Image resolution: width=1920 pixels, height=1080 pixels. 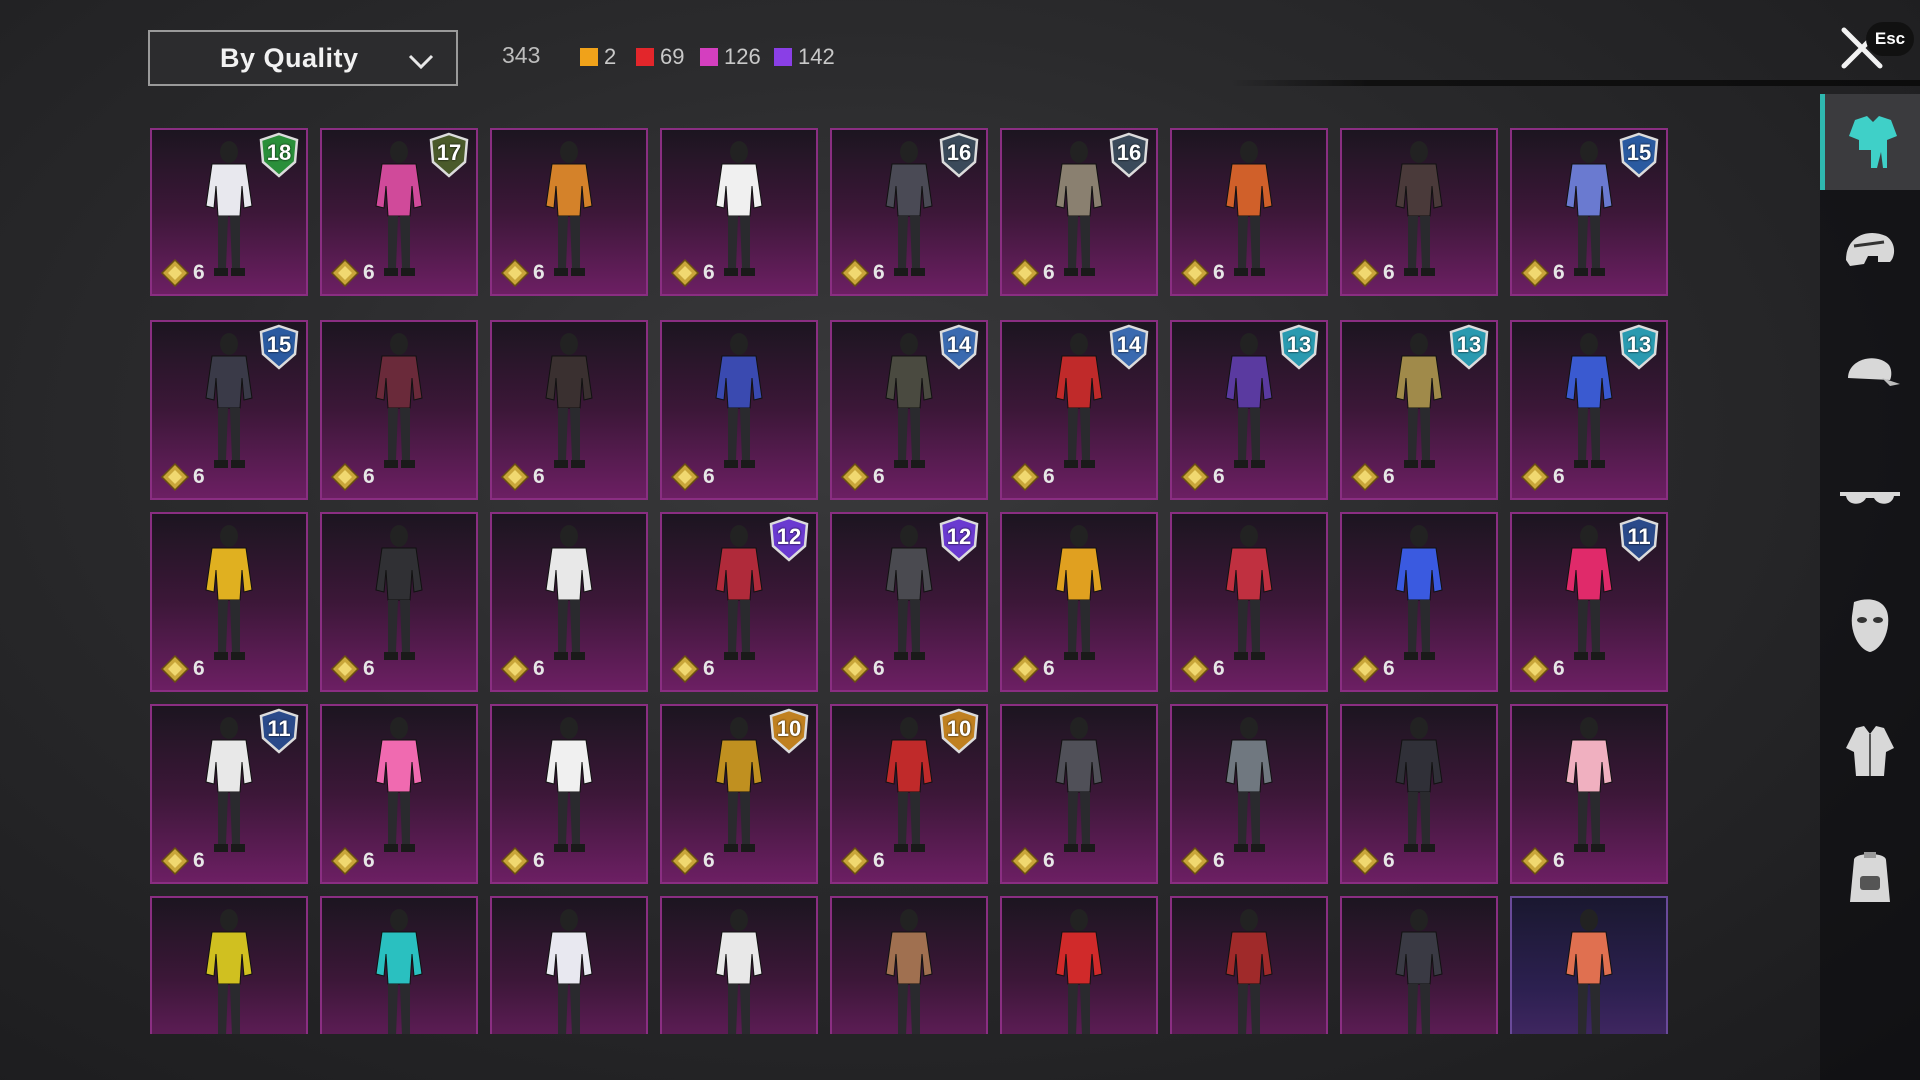 I want to click on legend-count: 142, so click(x=816, y=56).